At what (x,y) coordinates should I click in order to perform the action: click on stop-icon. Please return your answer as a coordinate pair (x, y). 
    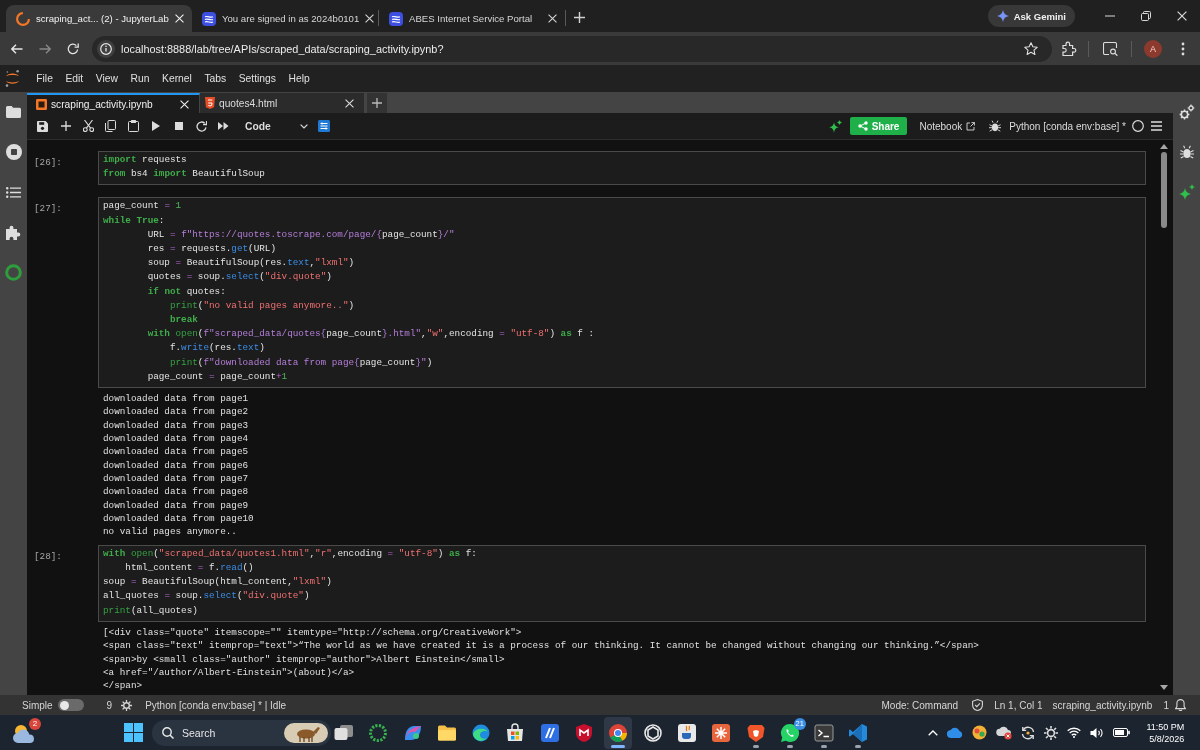
    Looking at the image, I should click on (178, 126).